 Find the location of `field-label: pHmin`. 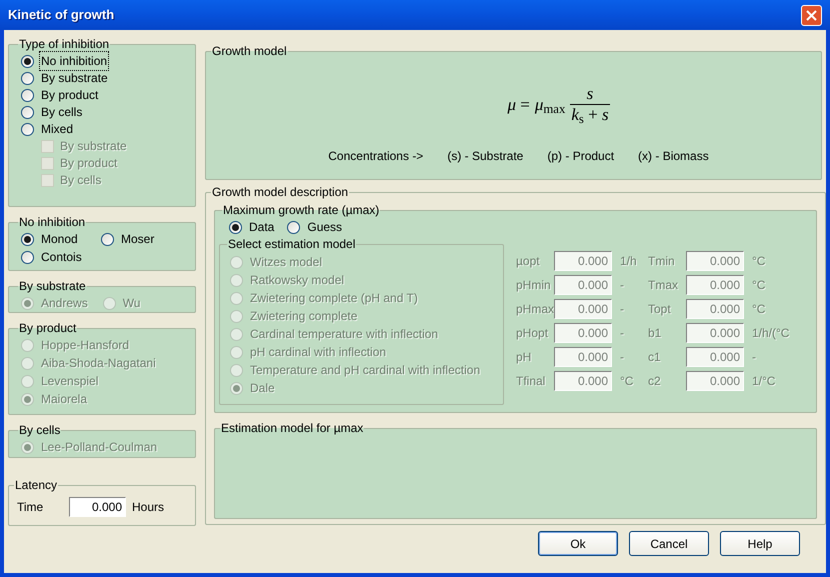

field-label: pHmin is located at coordinates (534, 285).